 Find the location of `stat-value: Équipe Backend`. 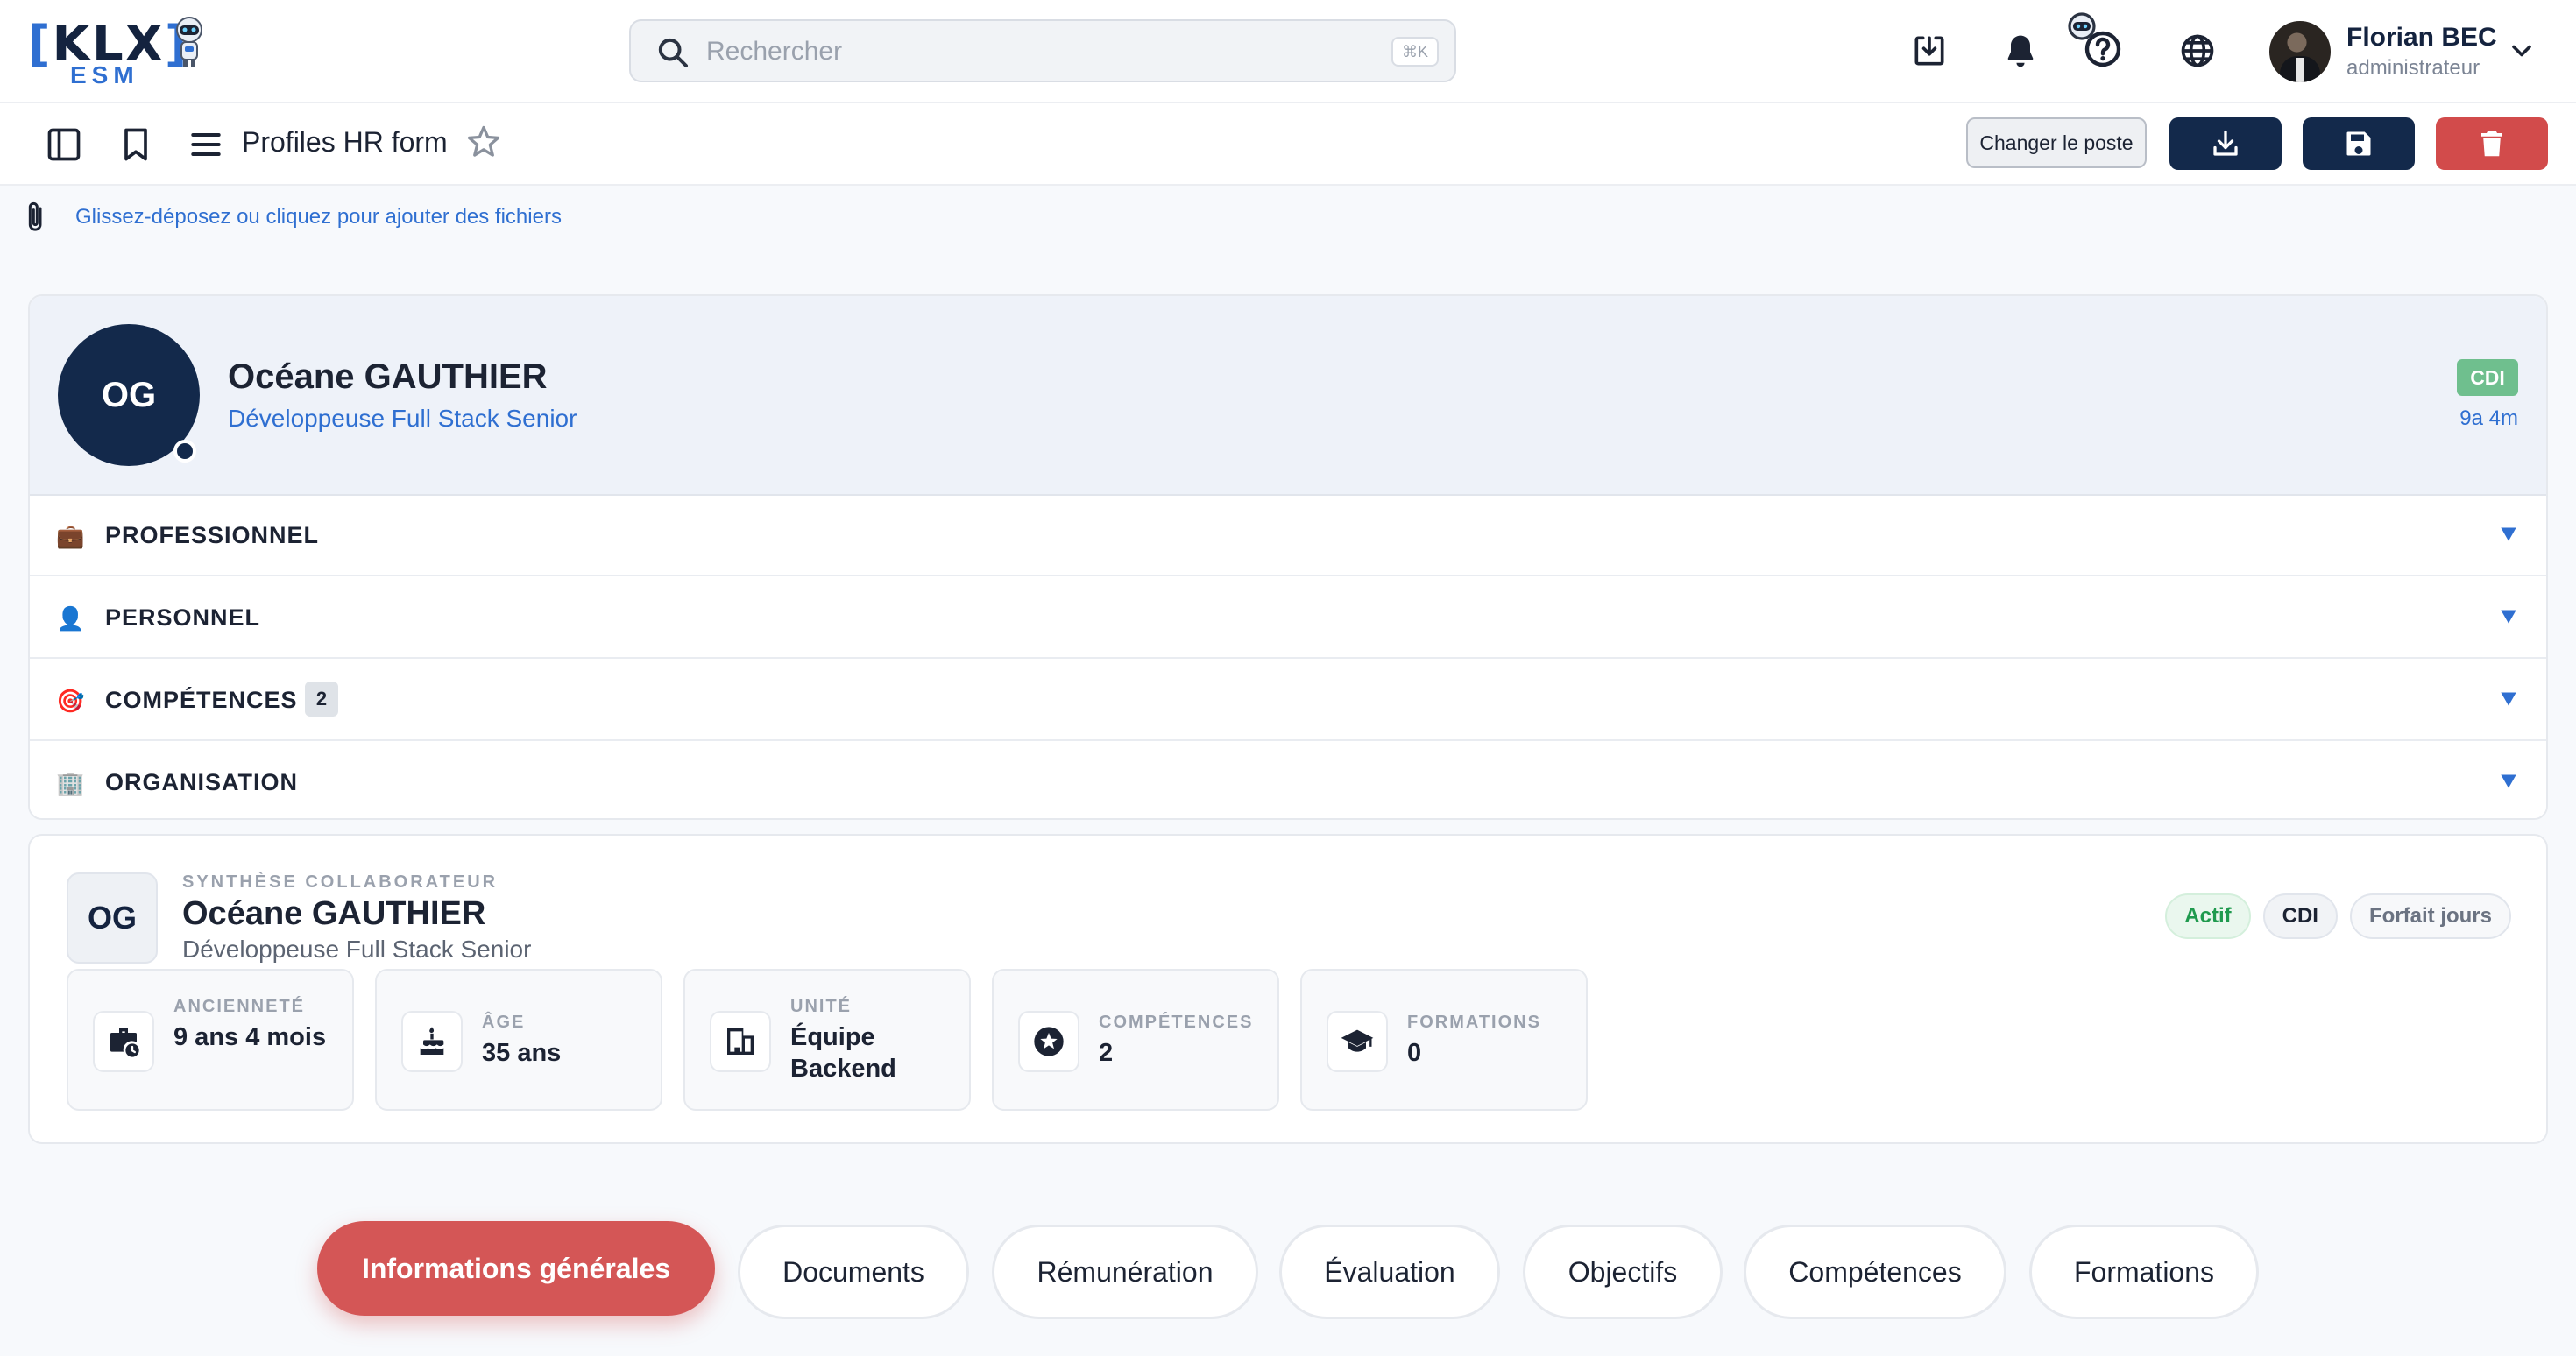

stat-value: Équipe Backend is located at coordinates (843, 1053).